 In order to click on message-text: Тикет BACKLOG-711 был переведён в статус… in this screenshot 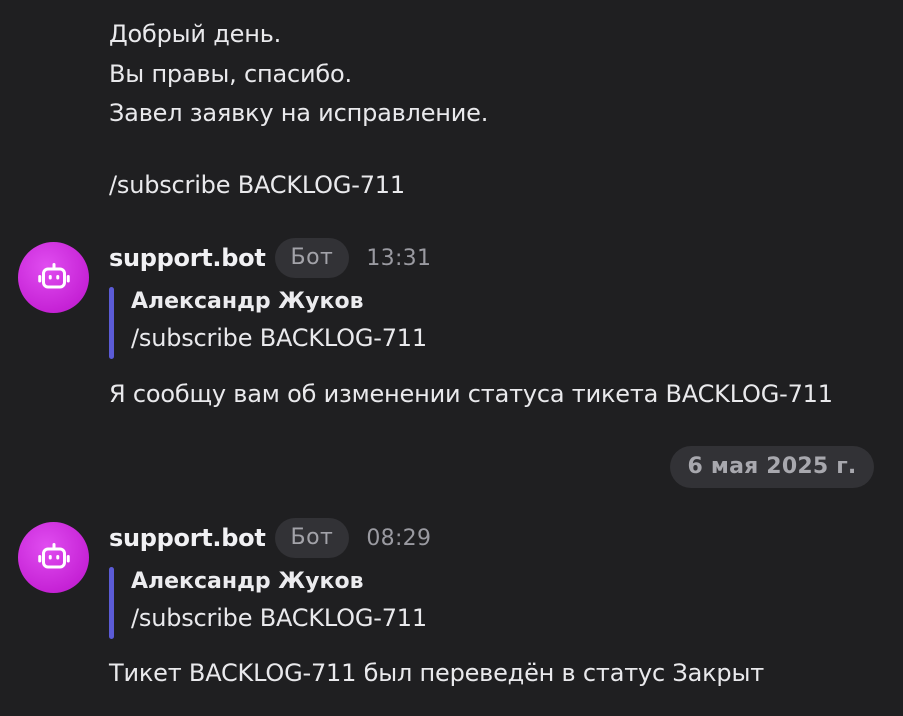, I will do `click(436, 673)`.